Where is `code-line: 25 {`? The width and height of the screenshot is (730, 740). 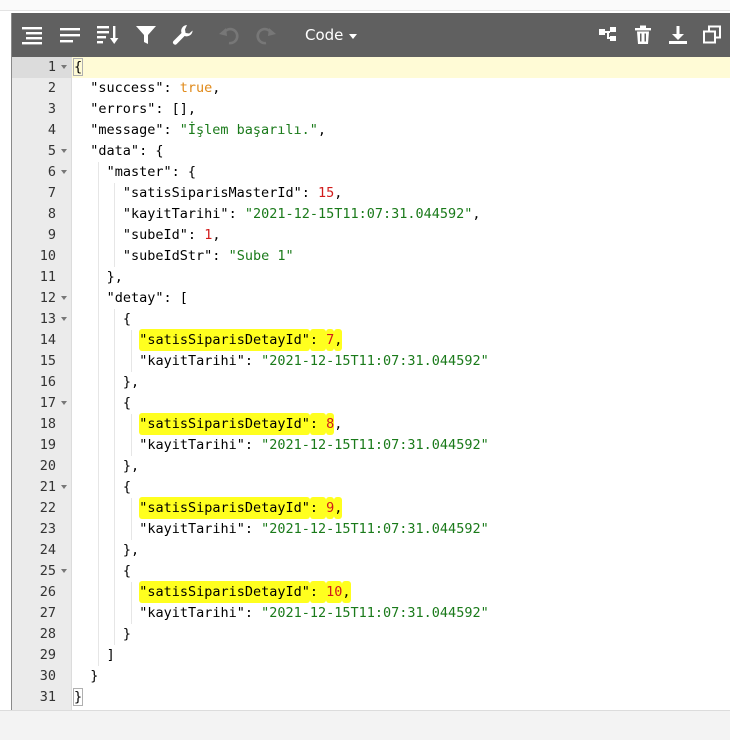
code-line: 25 { is located at coordinates (371, 571).